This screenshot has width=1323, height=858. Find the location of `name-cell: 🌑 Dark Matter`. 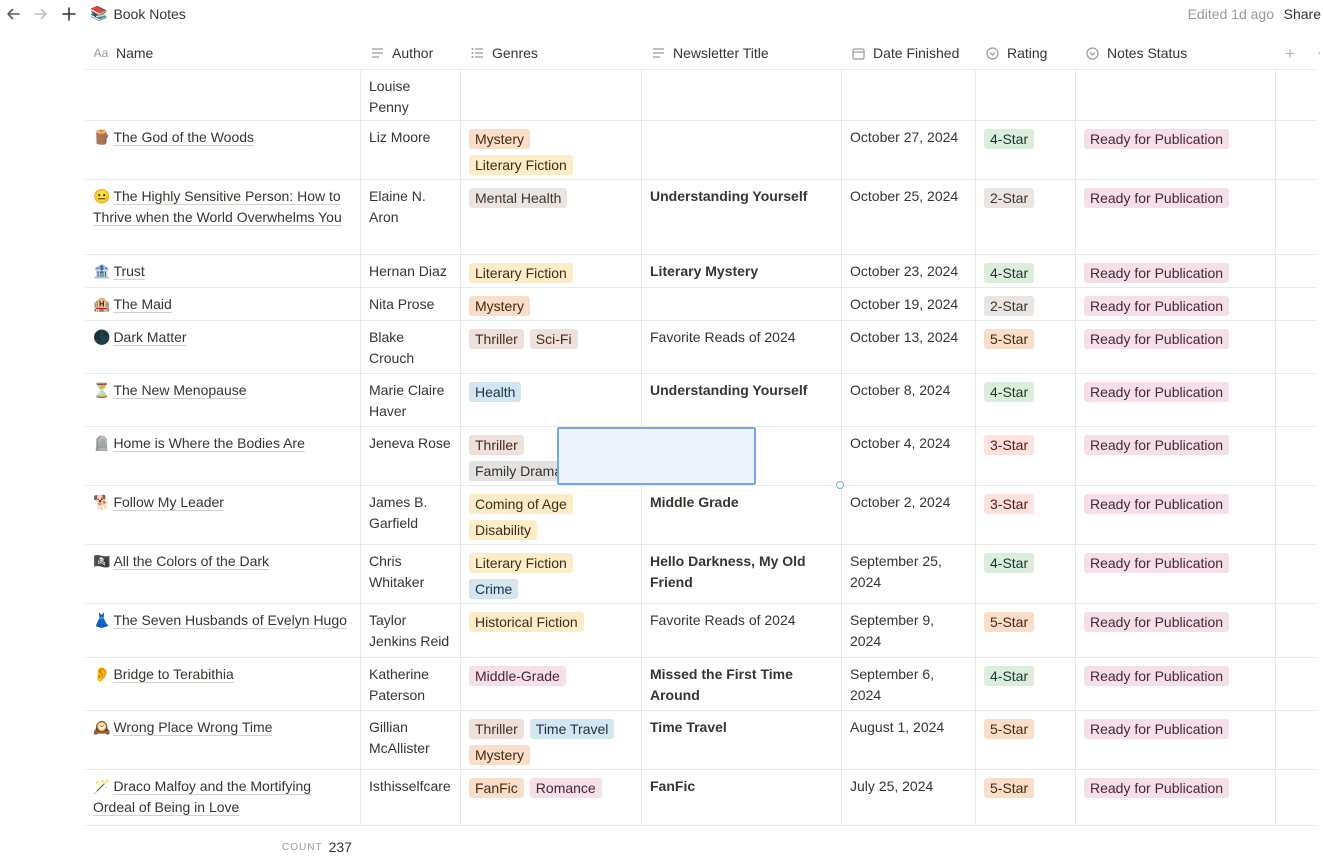

name-cell: 🌑 Dark Matter is located at coordinates (223, 347).